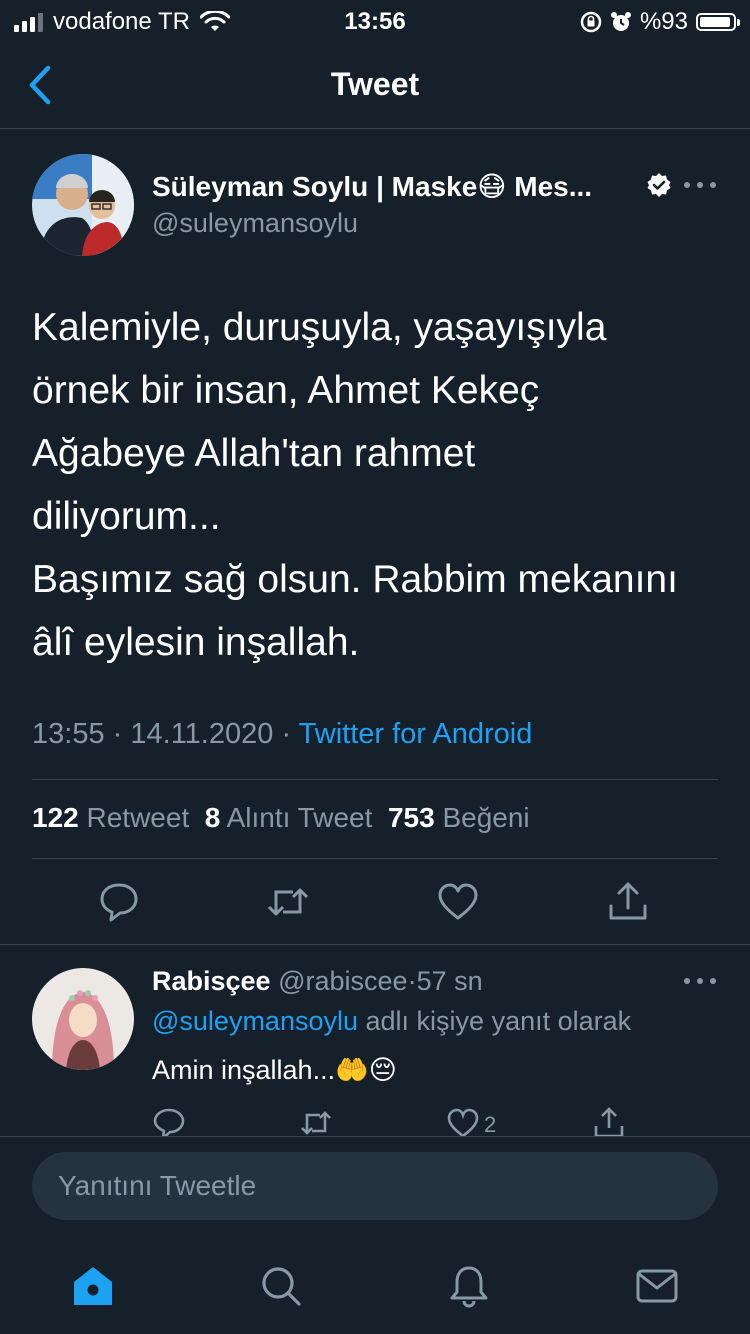  I want to click on notifications-bell-icon, so click(469, 1286).